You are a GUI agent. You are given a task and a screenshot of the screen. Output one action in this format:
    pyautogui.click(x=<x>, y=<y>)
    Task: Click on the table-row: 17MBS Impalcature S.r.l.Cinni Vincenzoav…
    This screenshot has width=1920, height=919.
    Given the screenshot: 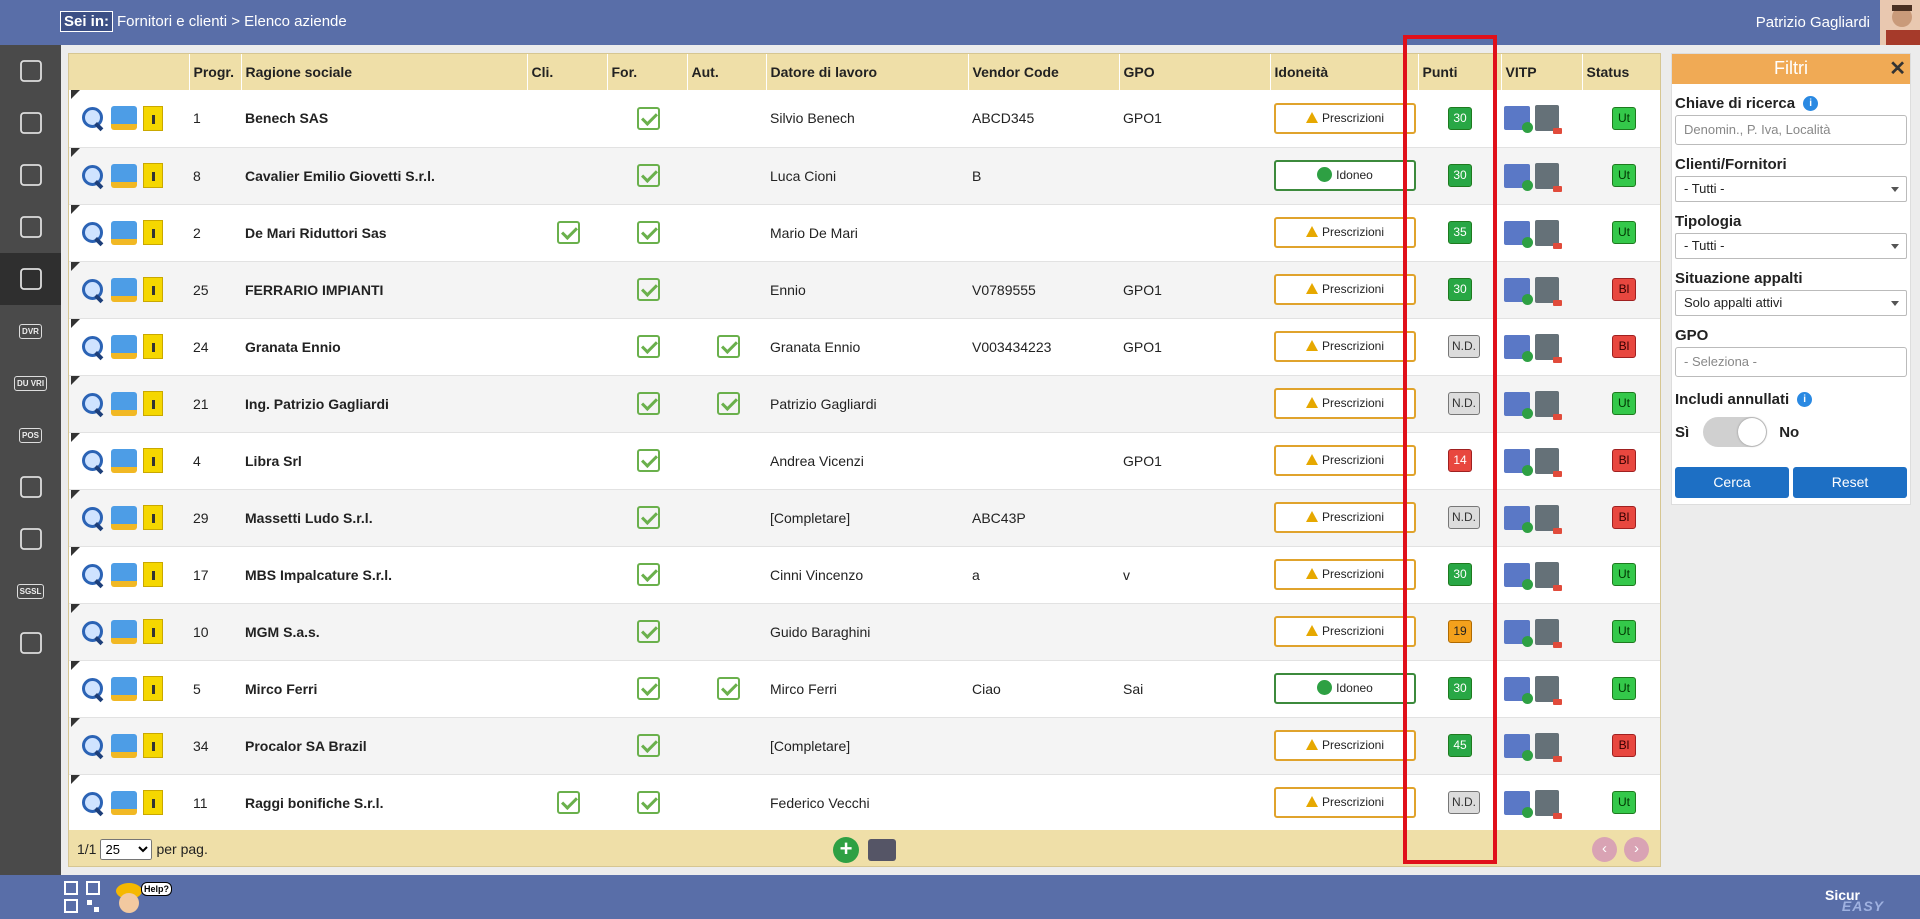 What is the action you would take?
    pyautogui.click(x=865, y=574)
    